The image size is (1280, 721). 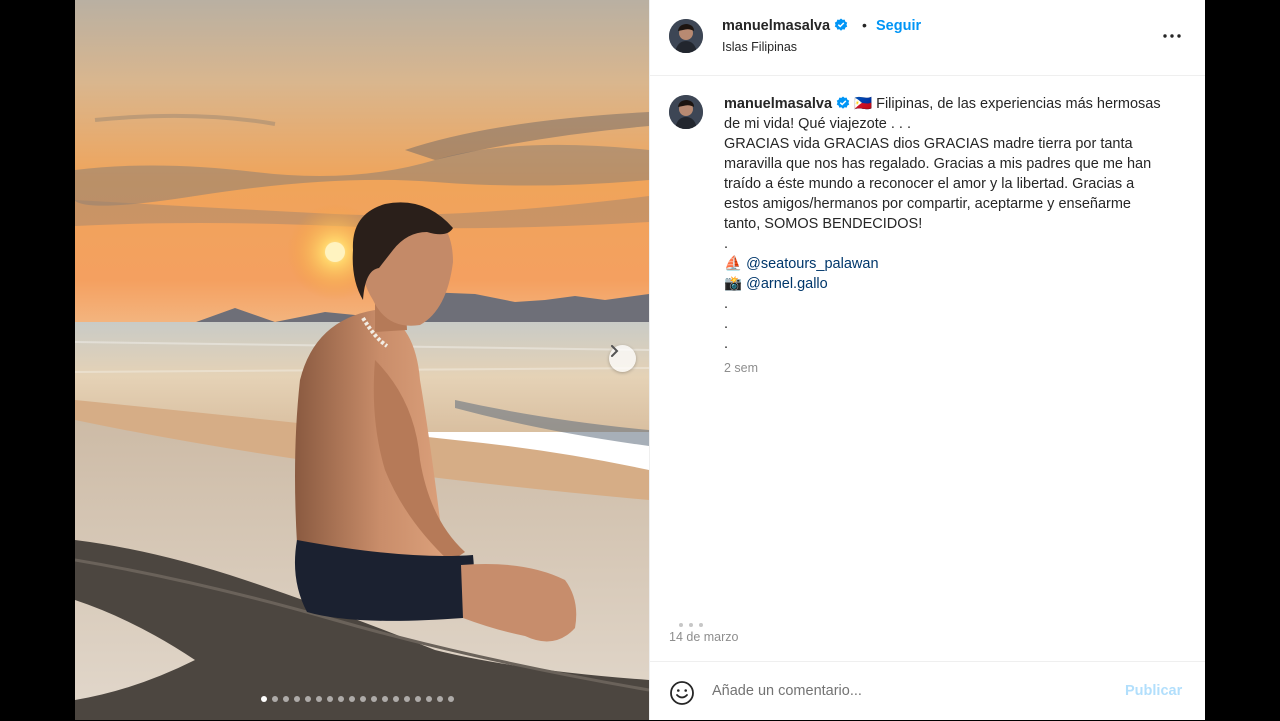 I want to click on comment-bar: Publicar, so click(x=927, y=691).